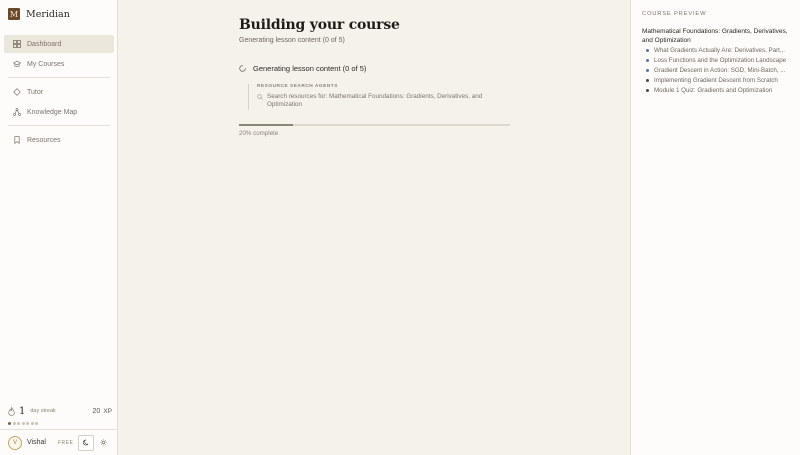 This screenshot has height=455, width=800. I want to click on agents-label: RESOURCE SEARCH AGENTS, so click(297, 86).